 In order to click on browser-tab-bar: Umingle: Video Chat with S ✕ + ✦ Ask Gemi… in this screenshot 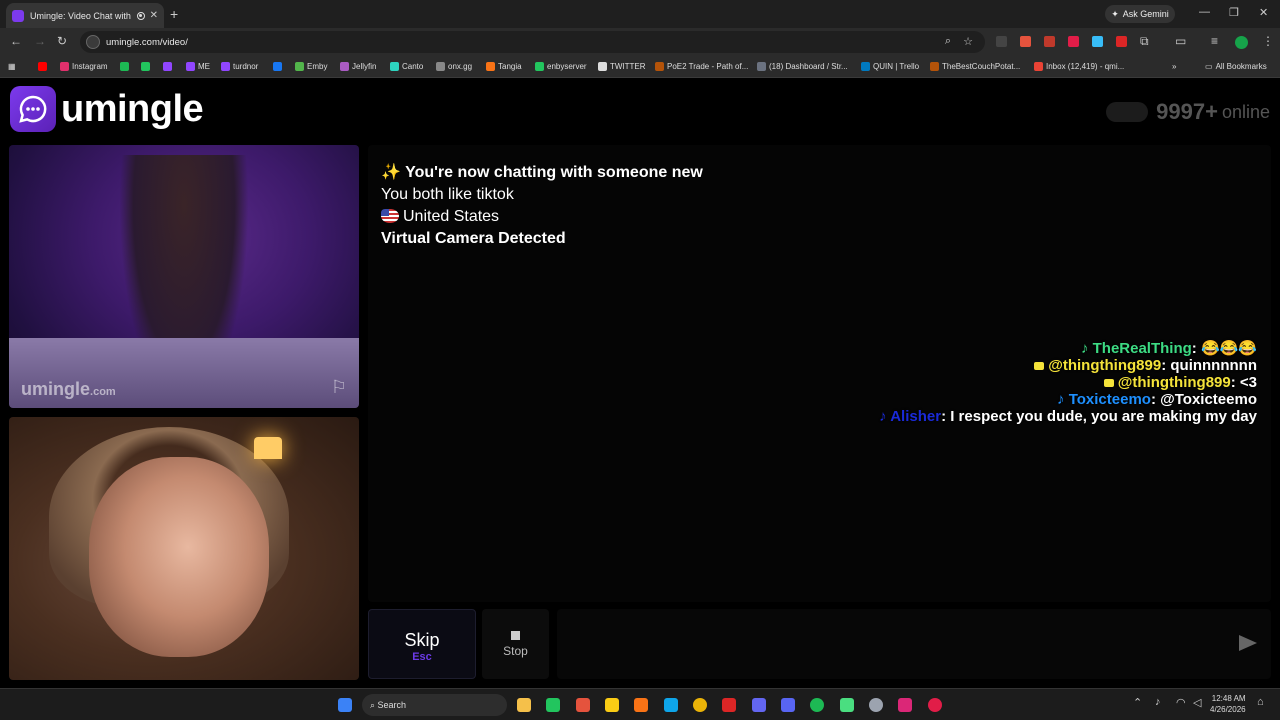, I will do `click(640, 14)`.